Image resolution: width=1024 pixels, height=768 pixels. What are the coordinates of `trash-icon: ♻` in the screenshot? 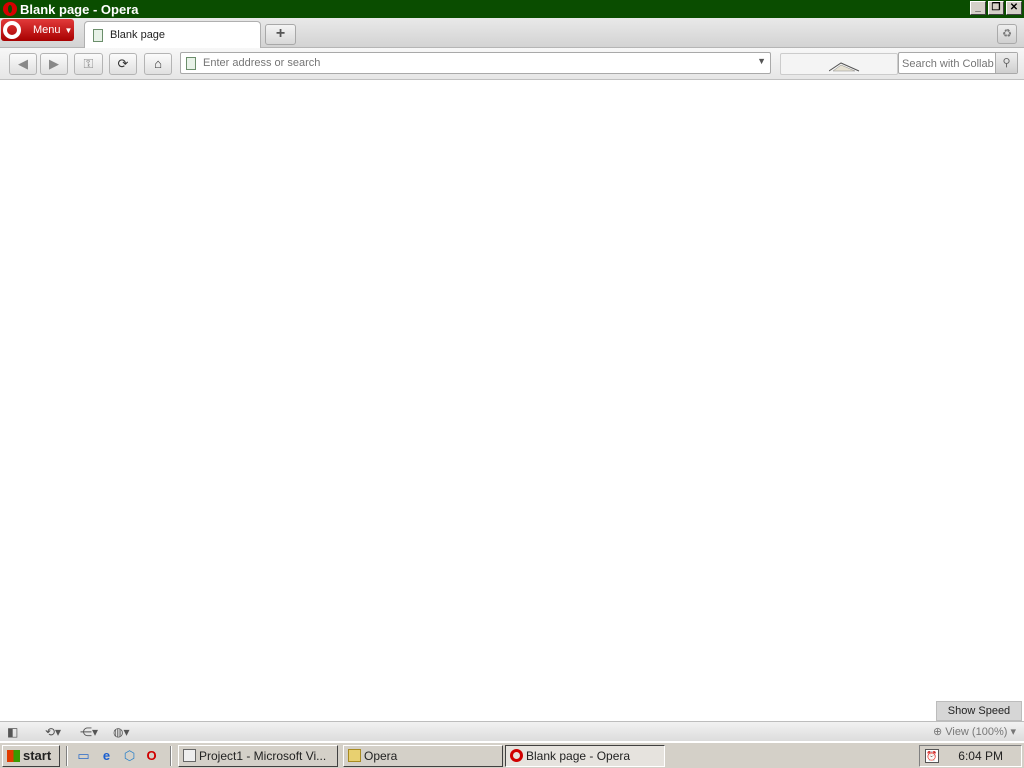 It's located at (1007, 34).